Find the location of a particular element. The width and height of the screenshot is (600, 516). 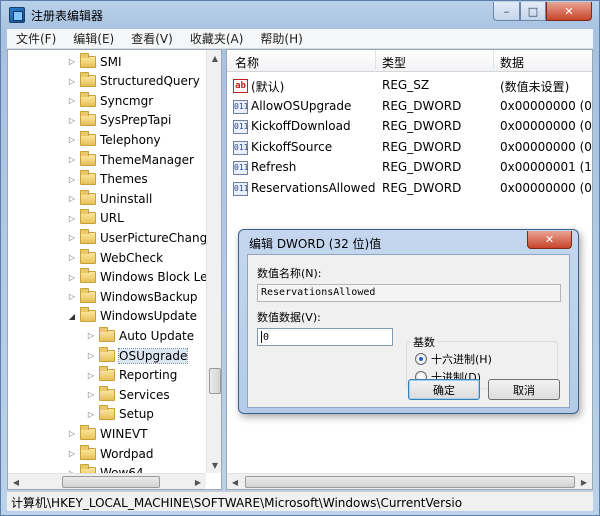

tree-item-label: SMI is located at coordinates (111, 61).